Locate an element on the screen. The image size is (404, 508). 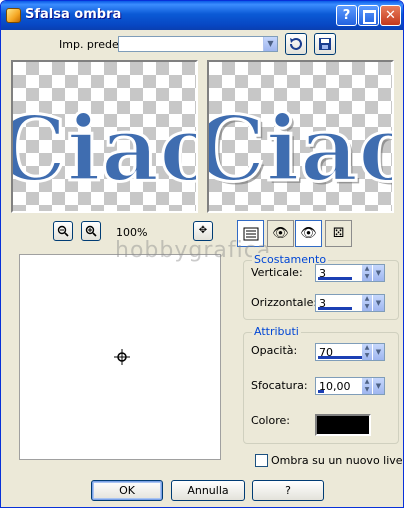
randomize-button: ⚄ is located at coordinates (338, 233).